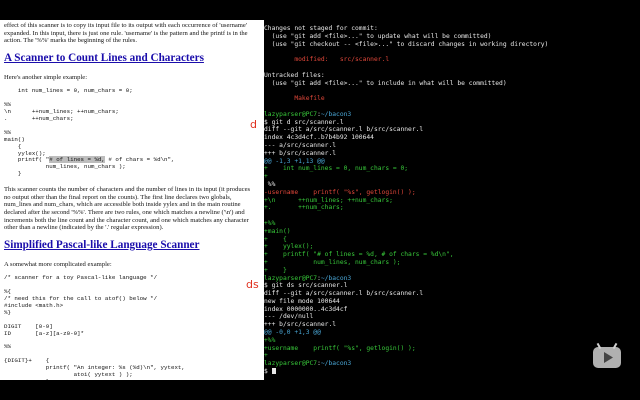  Describe the element at coordinates (452, 349) in the screenshot. I see `terminal-line: +username printf( "%s", getlogin() );` at that location.